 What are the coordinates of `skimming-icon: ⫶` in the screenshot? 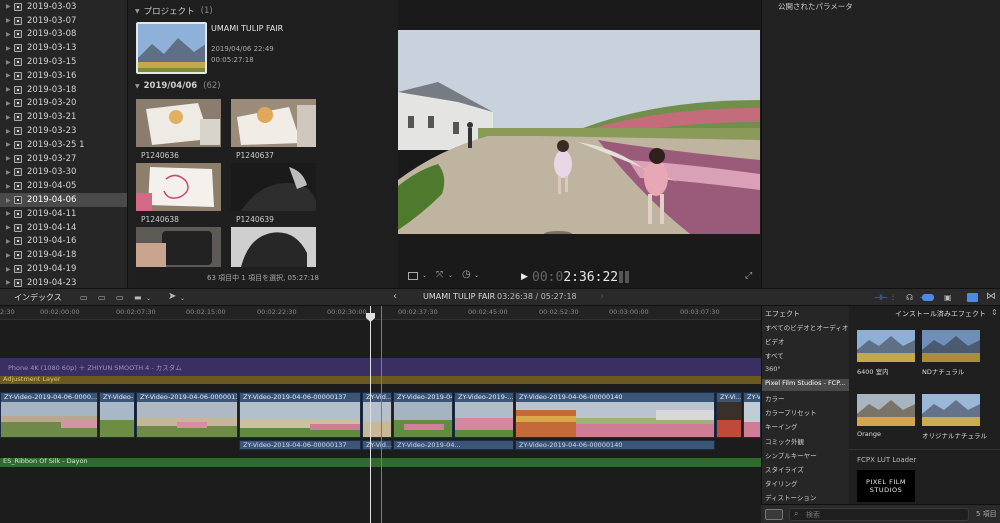 It's located at (893, 298).